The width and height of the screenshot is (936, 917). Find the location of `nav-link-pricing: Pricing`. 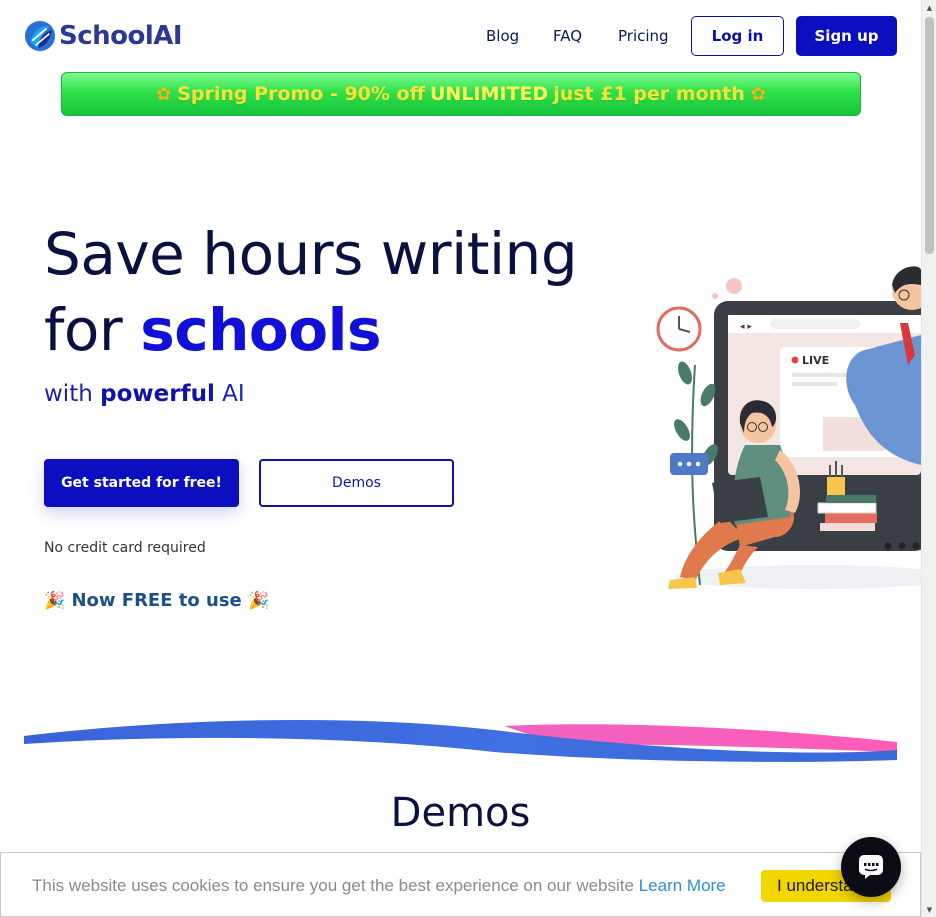

nav-link-pricing: Pricing is located at coordinates (643, 36).